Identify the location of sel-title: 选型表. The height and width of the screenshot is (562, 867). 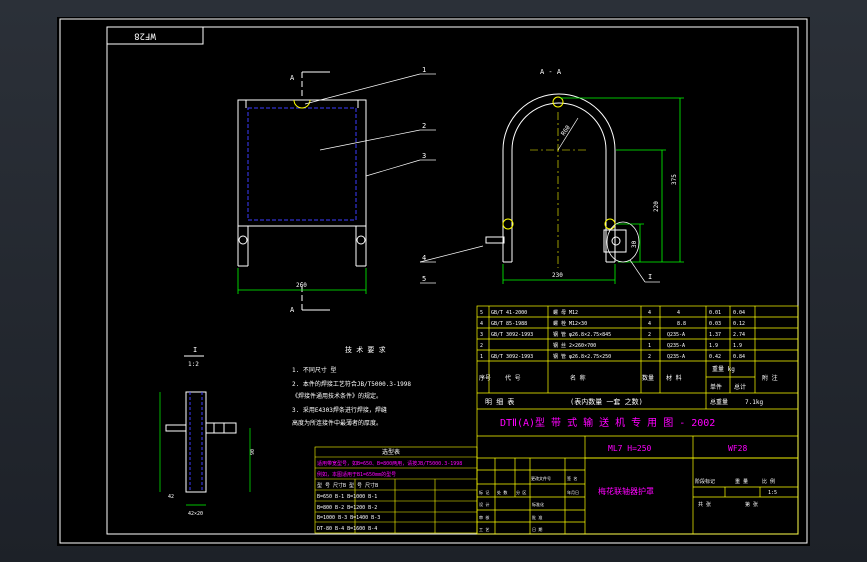
(391, 452).